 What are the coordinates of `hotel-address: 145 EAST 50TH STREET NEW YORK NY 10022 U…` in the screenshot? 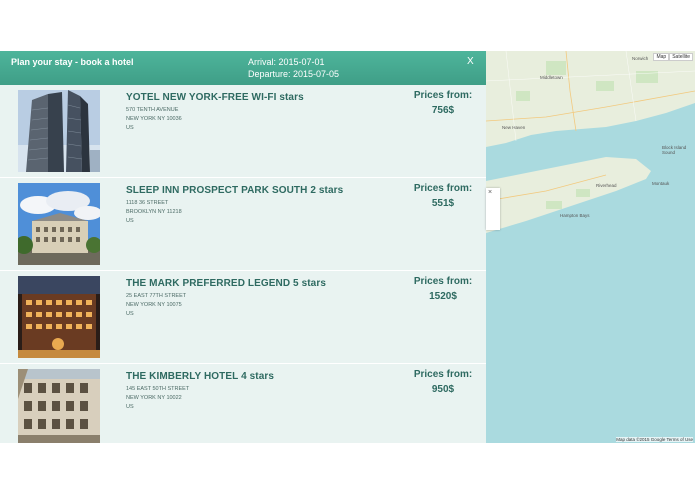 It's located at (157, 398).